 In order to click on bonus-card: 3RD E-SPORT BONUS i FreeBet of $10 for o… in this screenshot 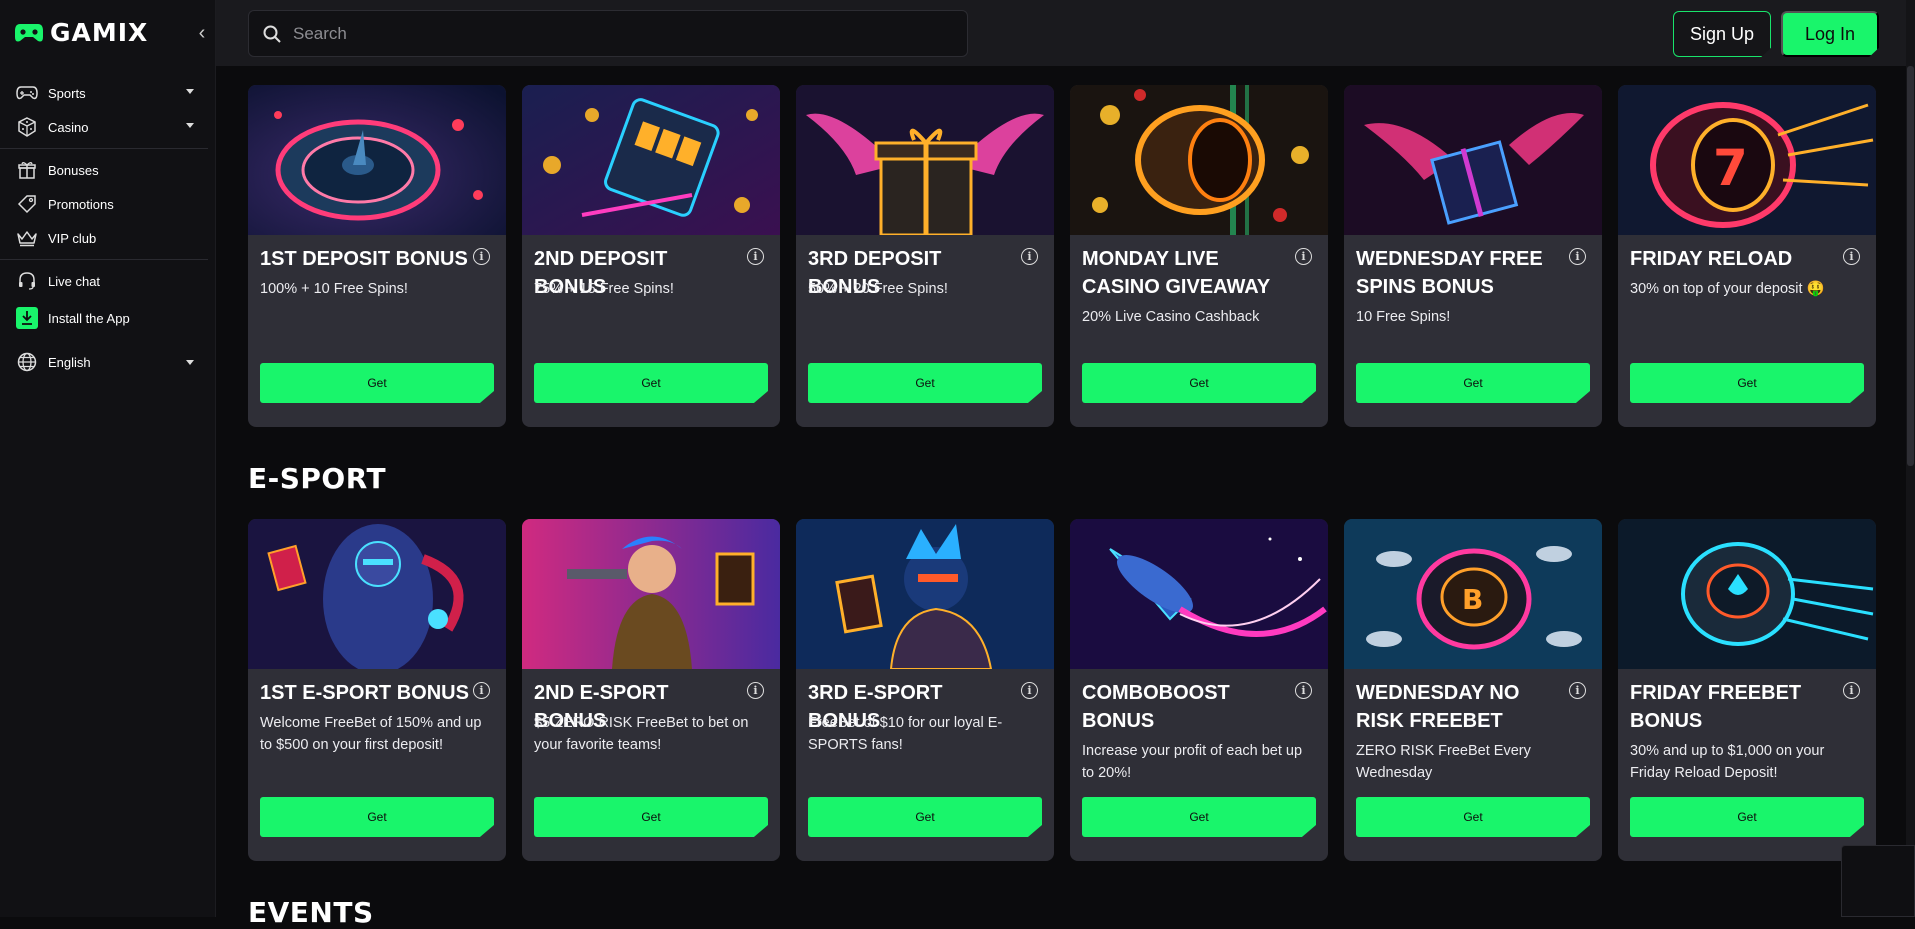, I will do `click(925, 690)`.